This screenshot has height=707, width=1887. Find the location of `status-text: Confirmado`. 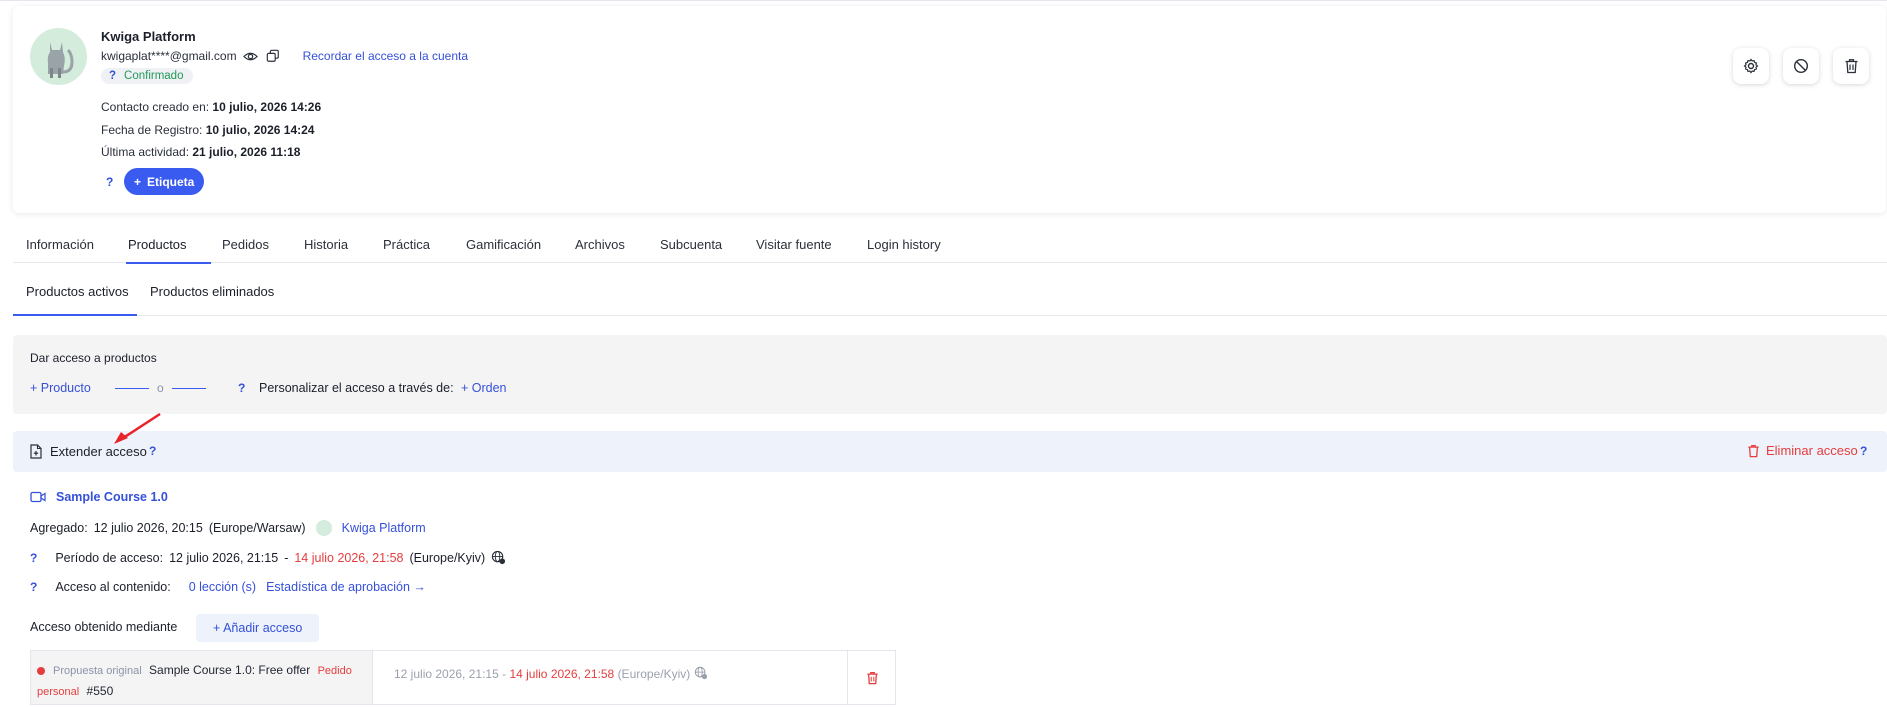

status-text: Confirmado is located at coordinates (154, 76).